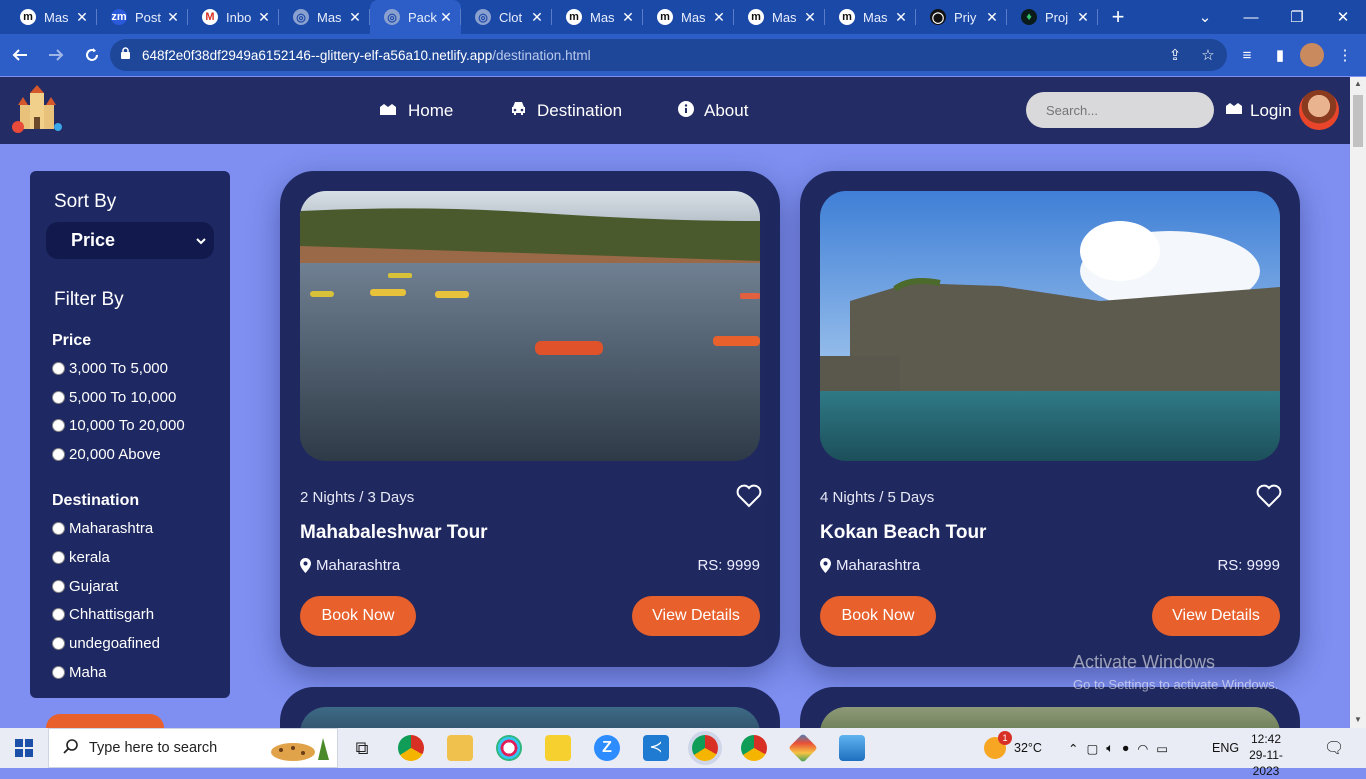 Image resolution: width=1366 pixels, height=779 pixels. What do you see at coordinates (102, 528) in the screenshot?
I see `destination-option: Maharashtra` at bounding box center [102, 528].